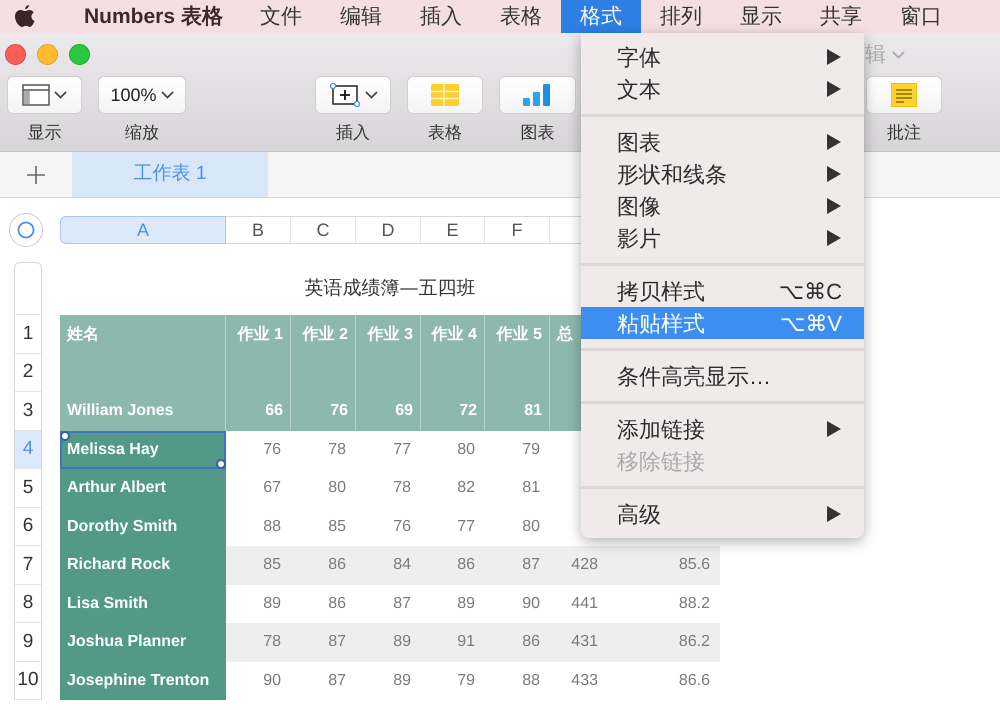 Image resolution: width=1000 pixels, height=710 pixels. I want to click on name-cell: Richard Rock, so click(143, 565).